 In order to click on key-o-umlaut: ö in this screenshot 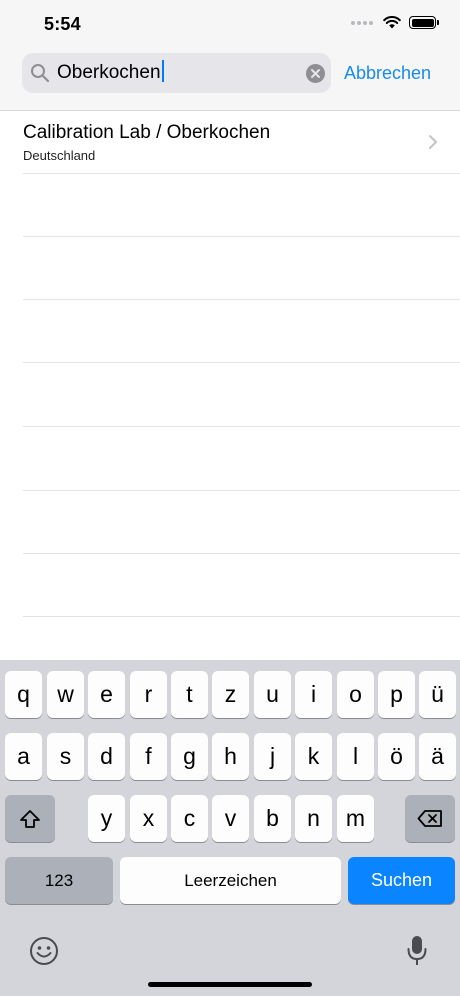, I will do `click(396, 756)`.